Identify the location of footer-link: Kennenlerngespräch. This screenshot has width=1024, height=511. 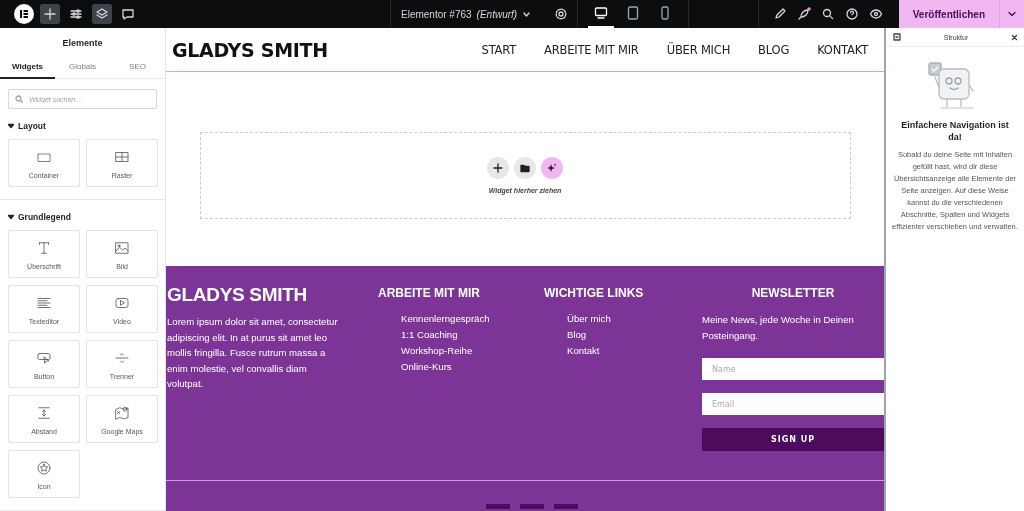
(472, 319).